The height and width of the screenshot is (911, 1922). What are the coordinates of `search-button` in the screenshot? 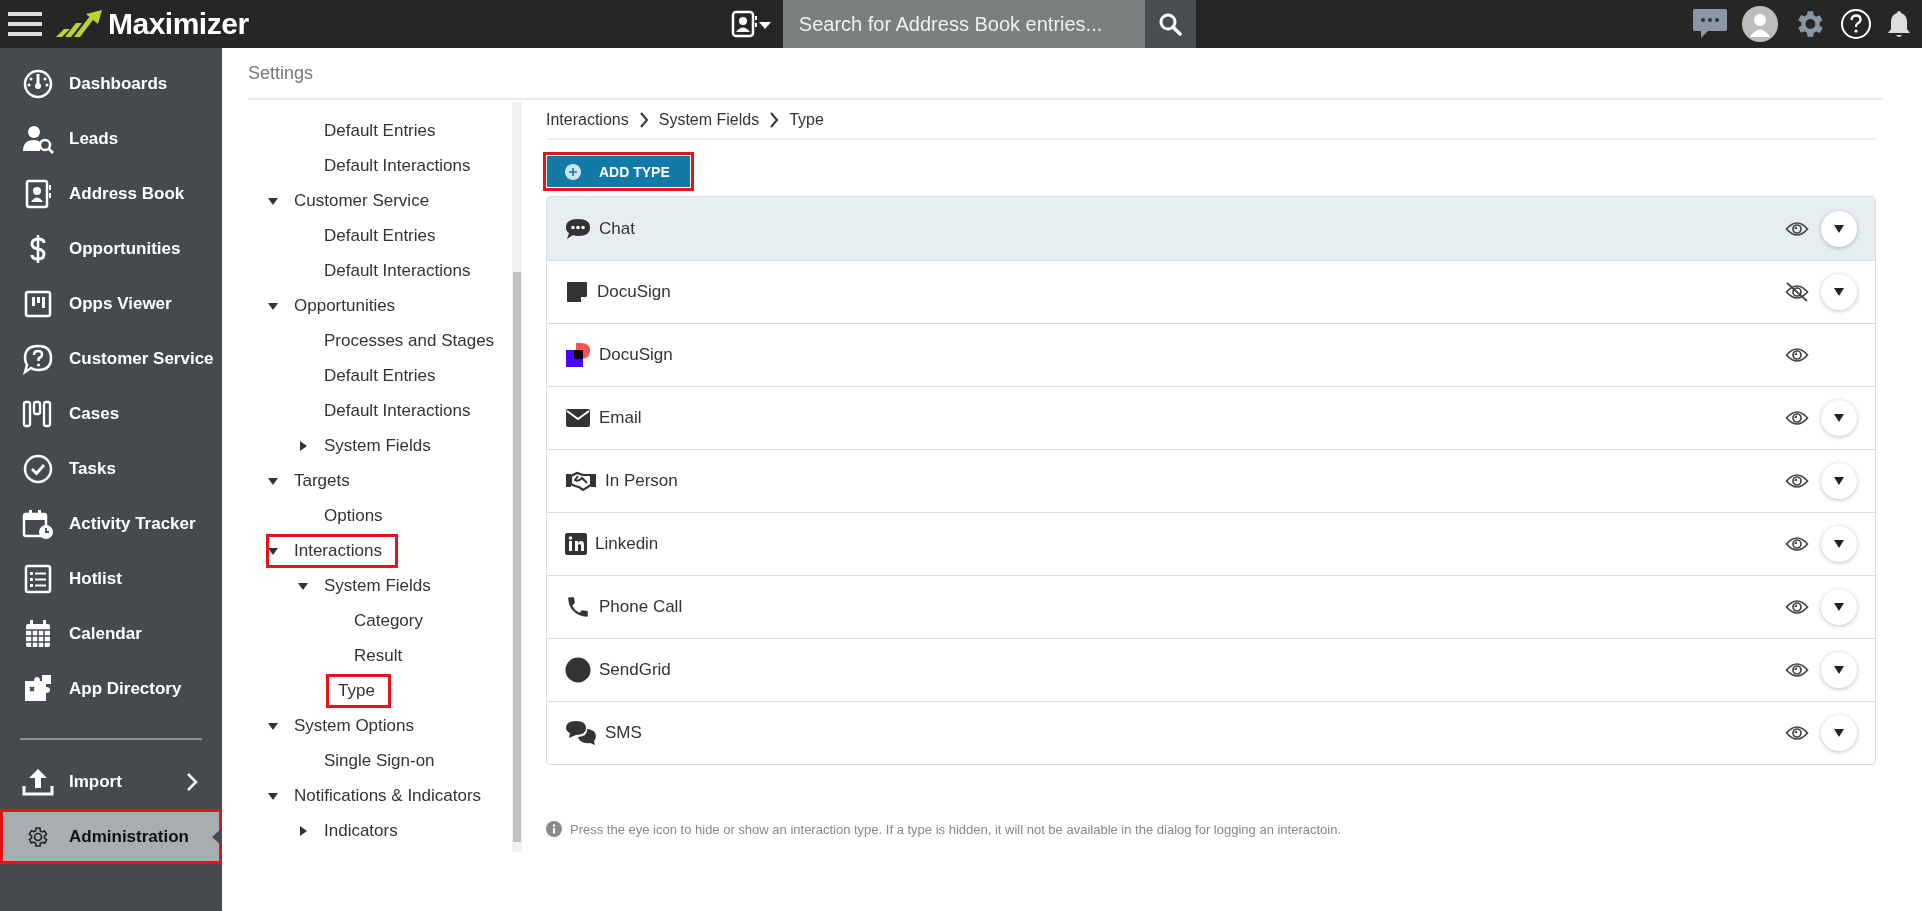 It's located at (1170, 24).